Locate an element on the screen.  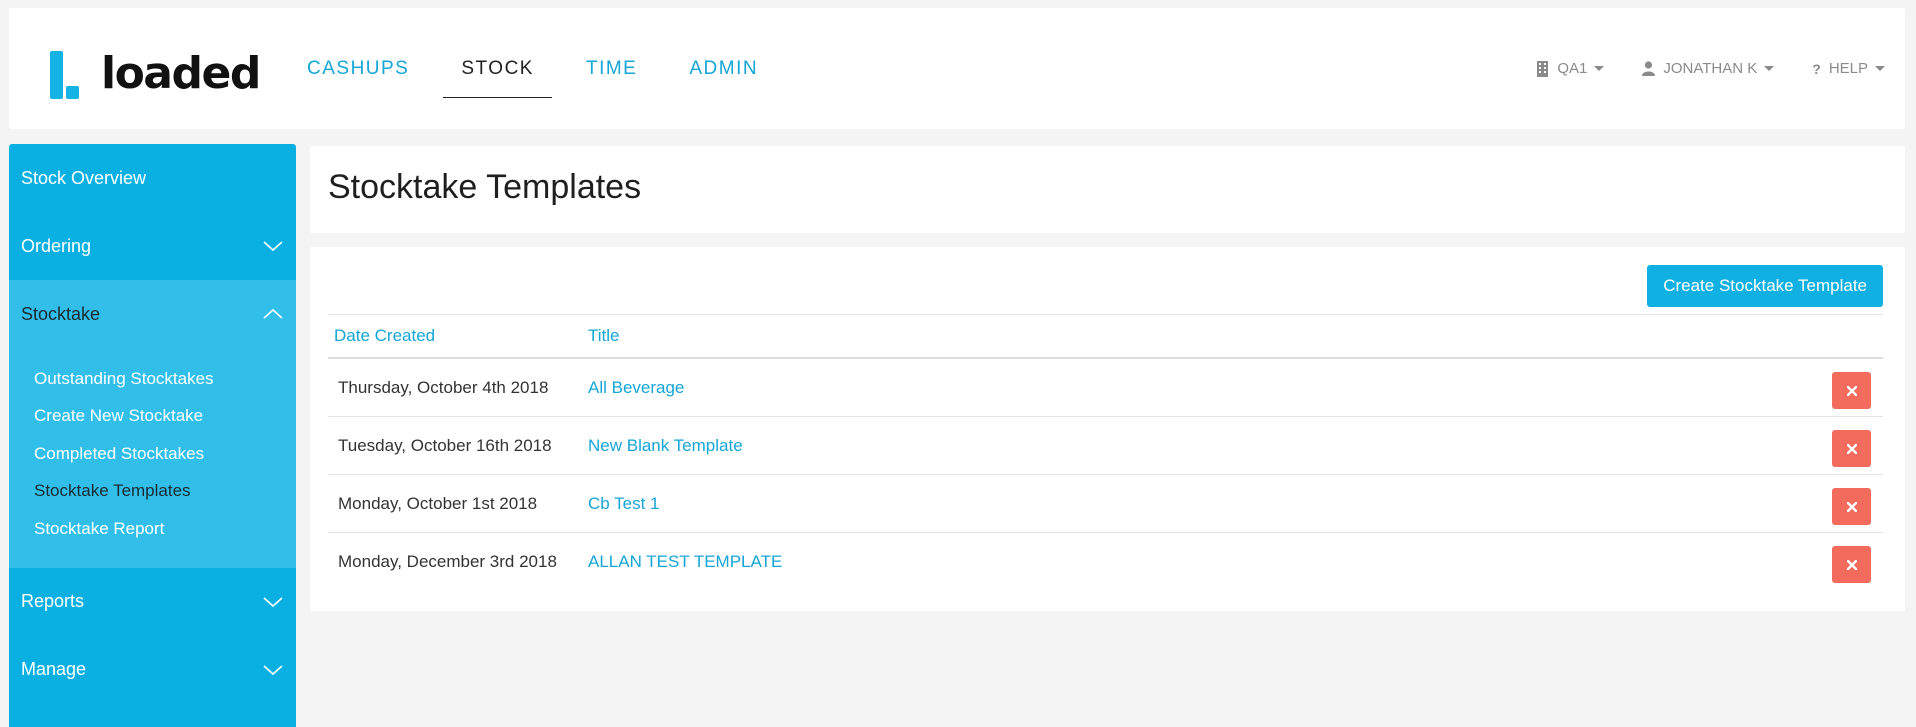
user-dropdown: JONATHAN K is located at coordinates (1708, 68).